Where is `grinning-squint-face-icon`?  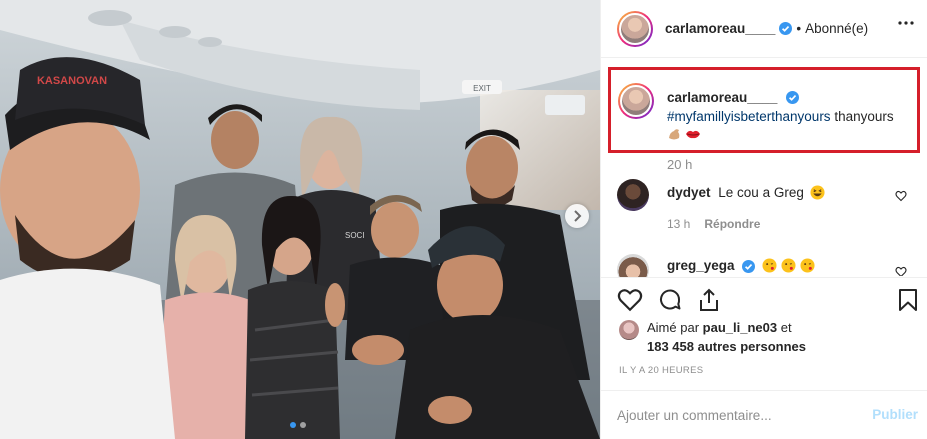 grinning-squint-face-icon is located at coordinates (817, 192).